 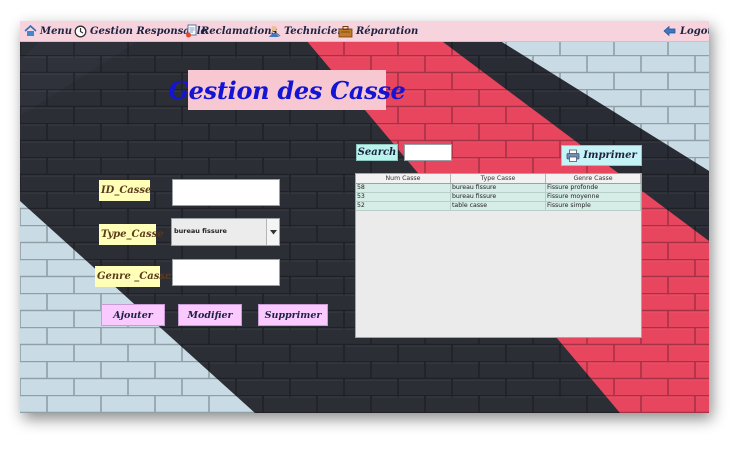 What do you see at coordinates (56, 31) in the screenshot?
I see `menu-home-label: Menu` at bounding box center [56, 31].